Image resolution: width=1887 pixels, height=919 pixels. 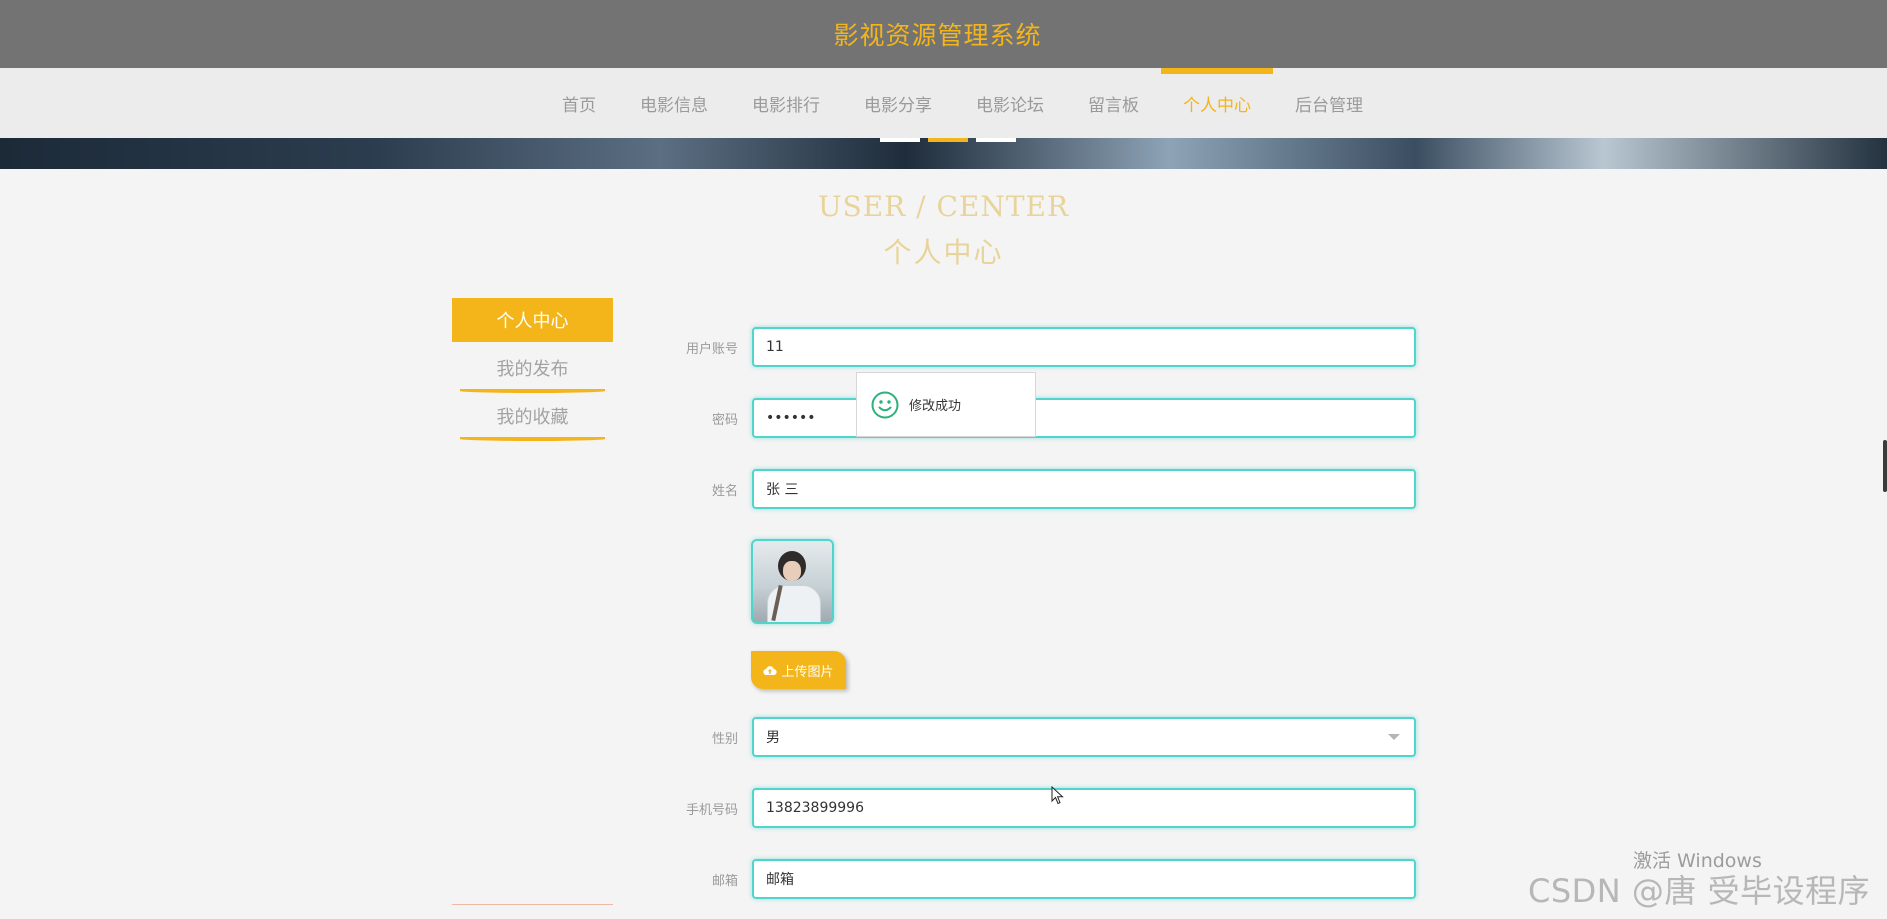 I want to click on sidebar-item-my-favorites: 我的收藏, so click(x=532, y=417).